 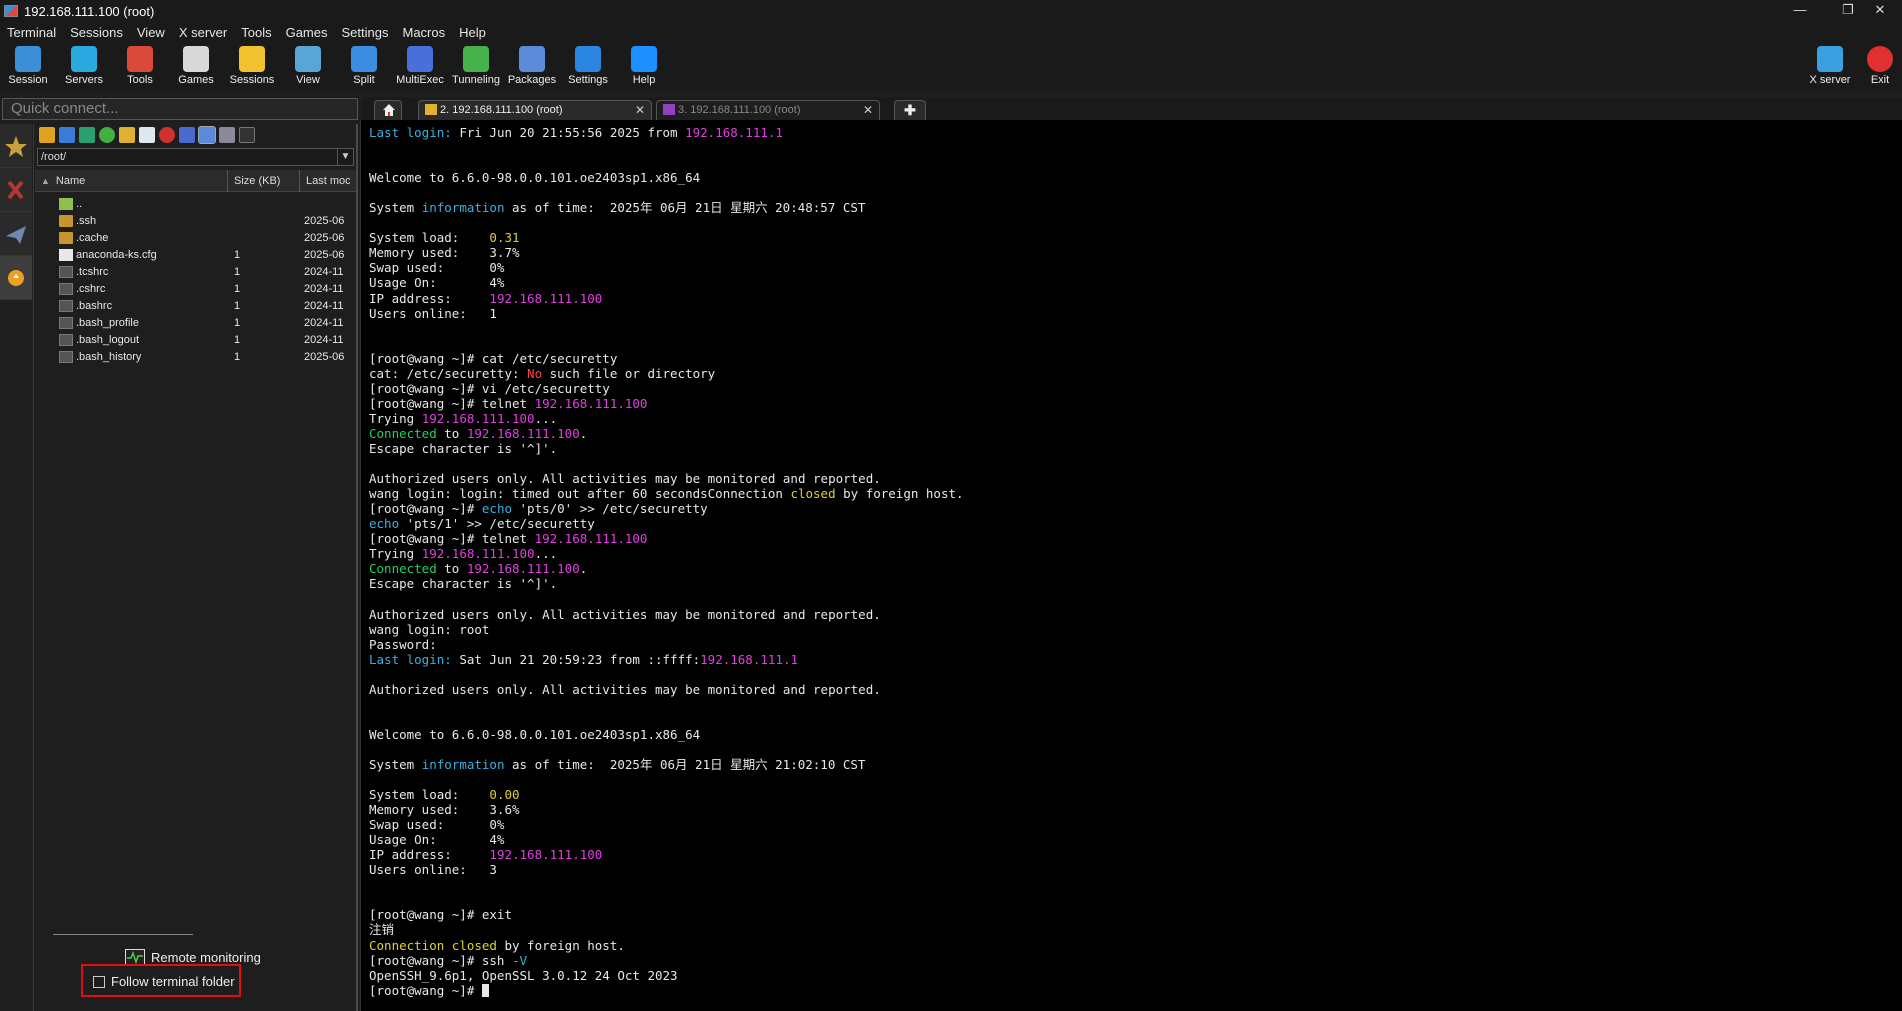 What do you see at coordinates (187, 135) in the screenshot?
I see `rename-icon` at bounding box center [187, 135].